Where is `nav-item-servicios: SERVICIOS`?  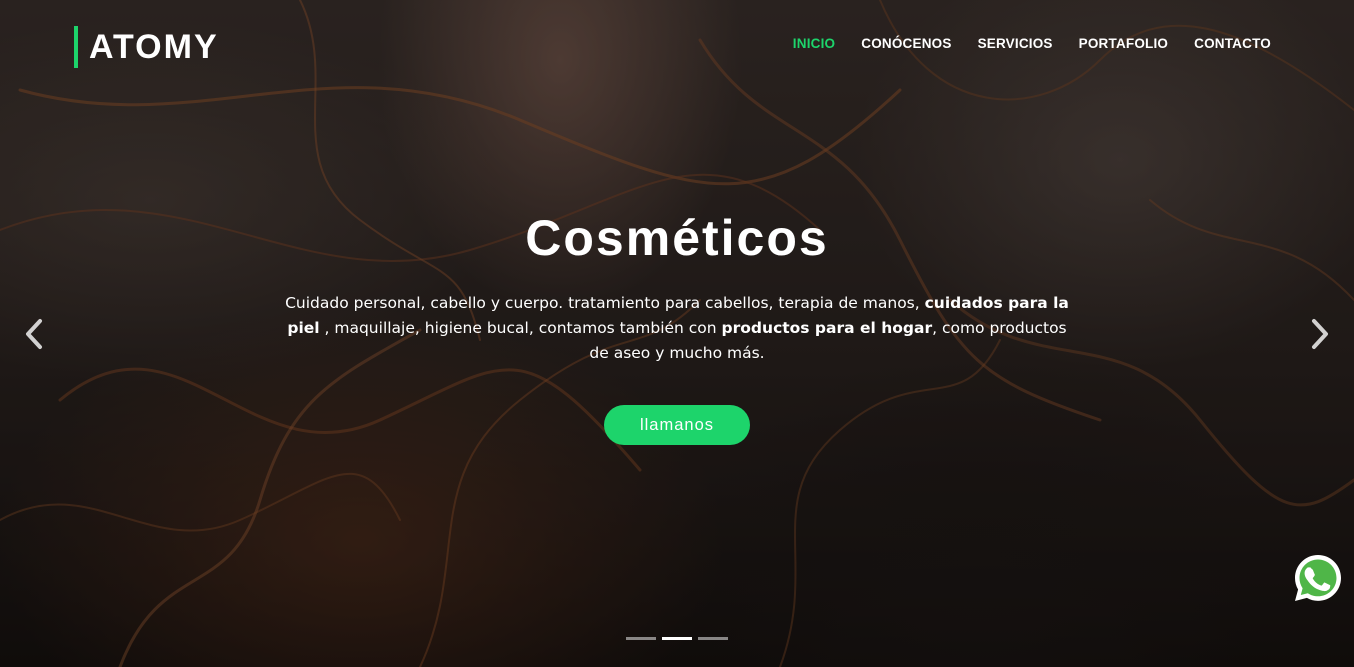 nav-item-servicios: SERVICIOS is located at coordinates (1015, 43).